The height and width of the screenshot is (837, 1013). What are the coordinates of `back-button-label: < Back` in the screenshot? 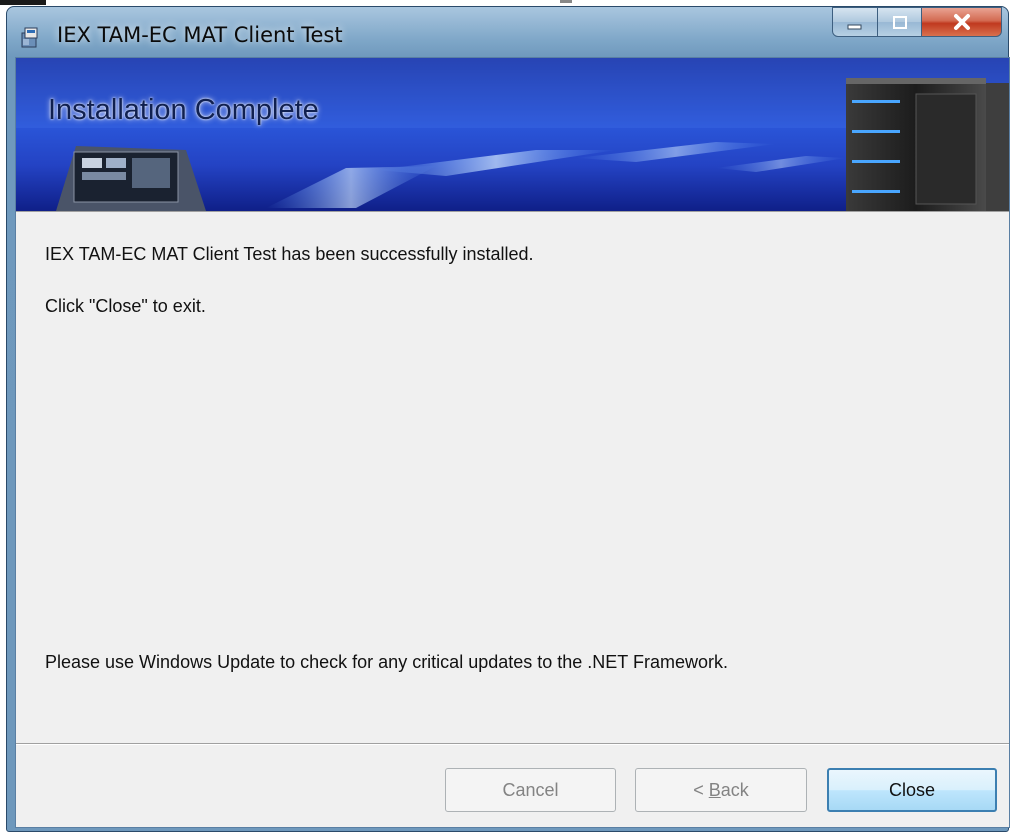 It's located at (721, 789).